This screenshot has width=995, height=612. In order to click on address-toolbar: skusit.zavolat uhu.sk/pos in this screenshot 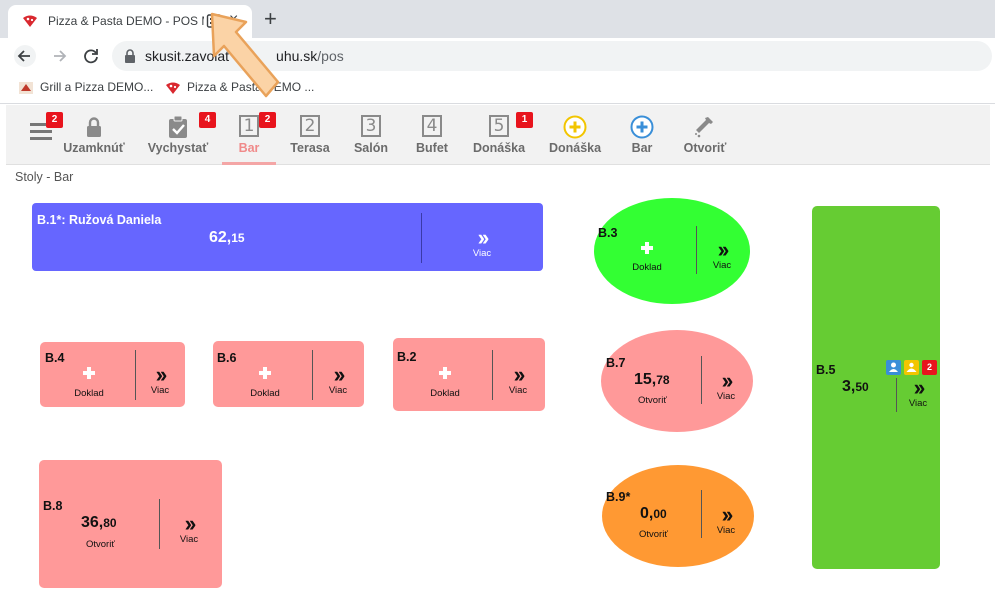, I will do `click(497, 56)`.